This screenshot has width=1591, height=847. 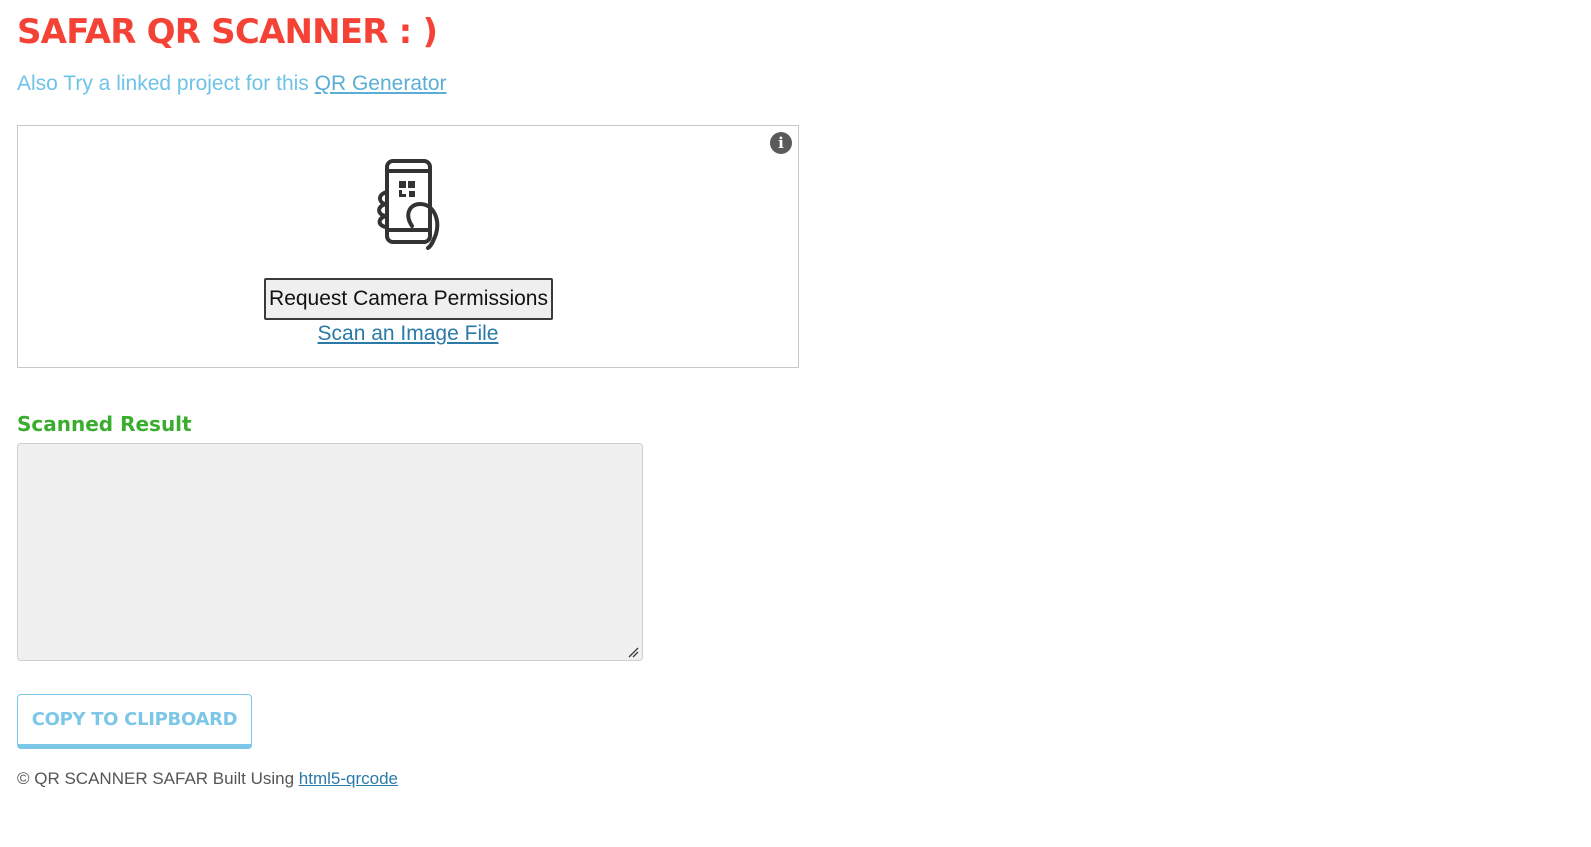 I want to click on page-title: SAFAR QR SCANNER : ), so click(x=227, y=32).